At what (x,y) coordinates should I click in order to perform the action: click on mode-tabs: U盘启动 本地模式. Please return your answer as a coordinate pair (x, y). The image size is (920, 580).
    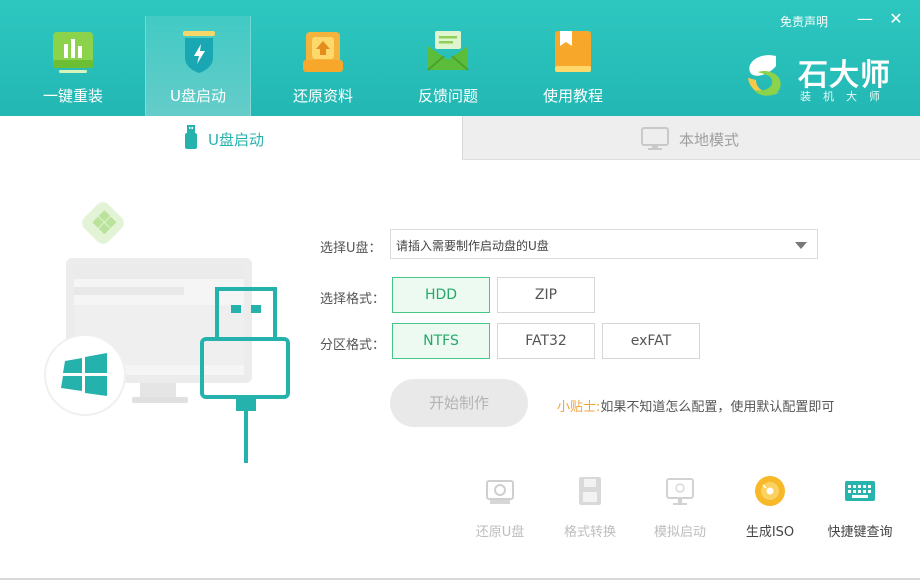
    Looking at the image, I should click on (460, 138).